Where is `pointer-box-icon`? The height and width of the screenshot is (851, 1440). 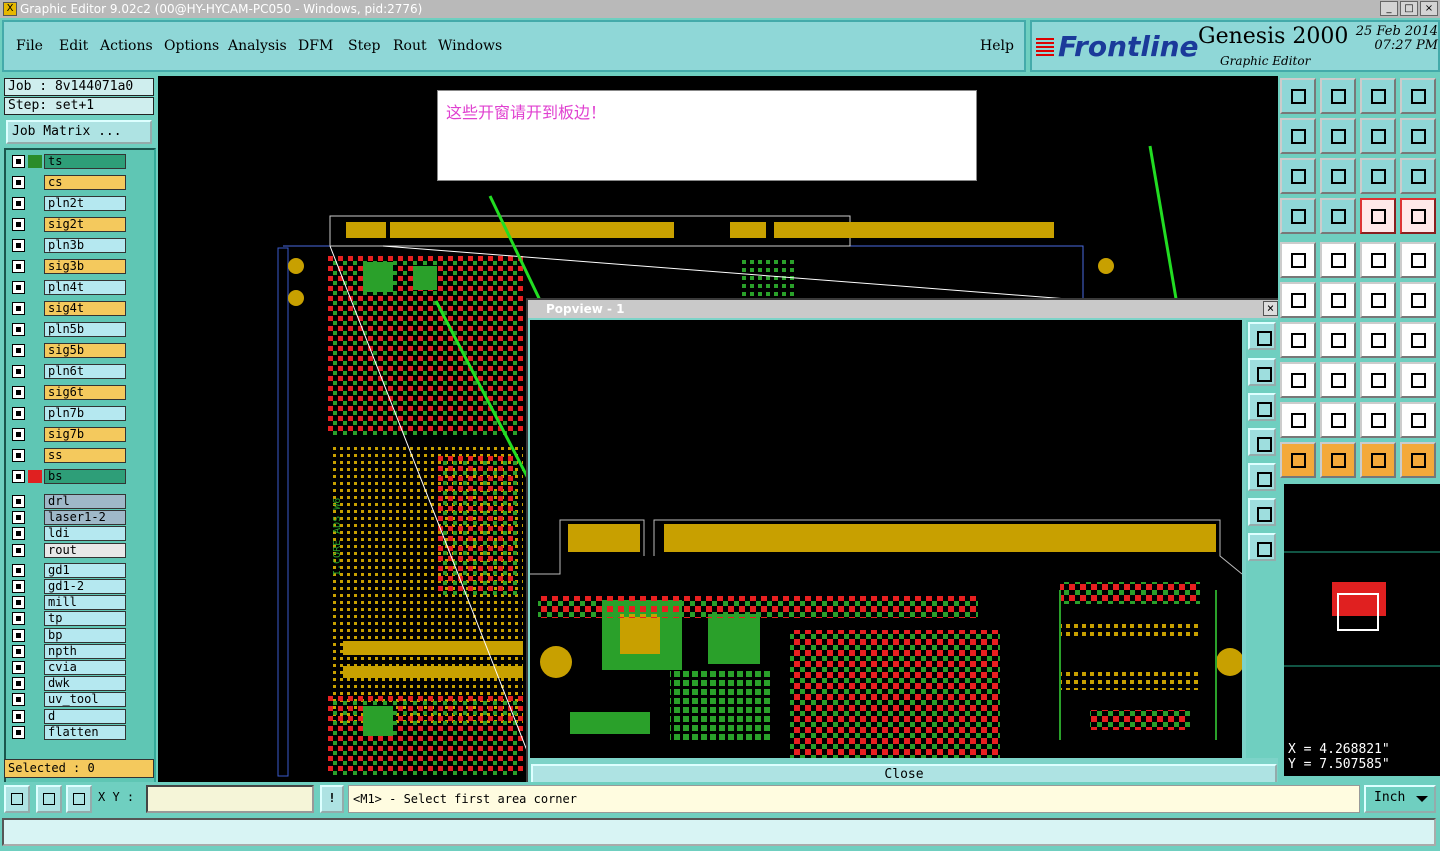
pointer-box-icon is located at coordinates (1338, 460).